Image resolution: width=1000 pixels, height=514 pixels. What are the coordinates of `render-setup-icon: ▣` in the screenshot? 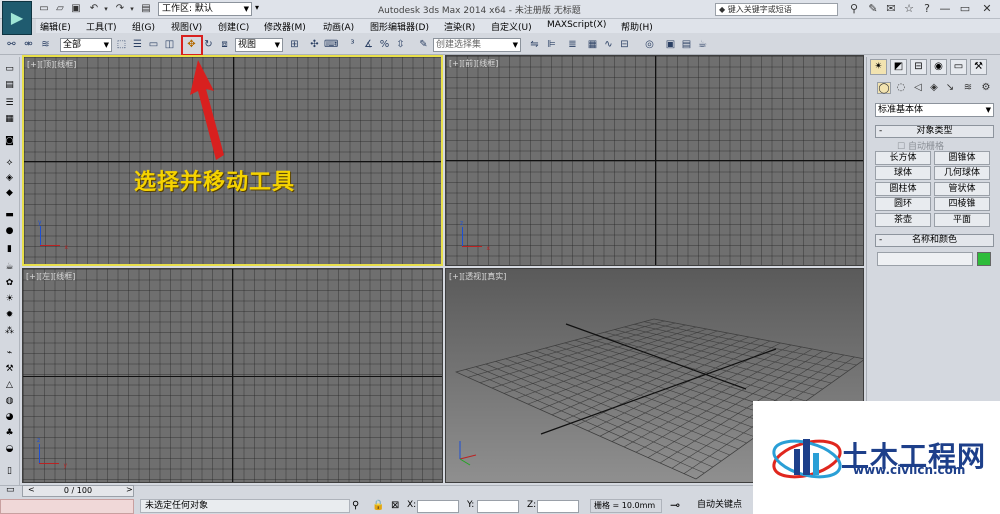 It's located at (670, 44).